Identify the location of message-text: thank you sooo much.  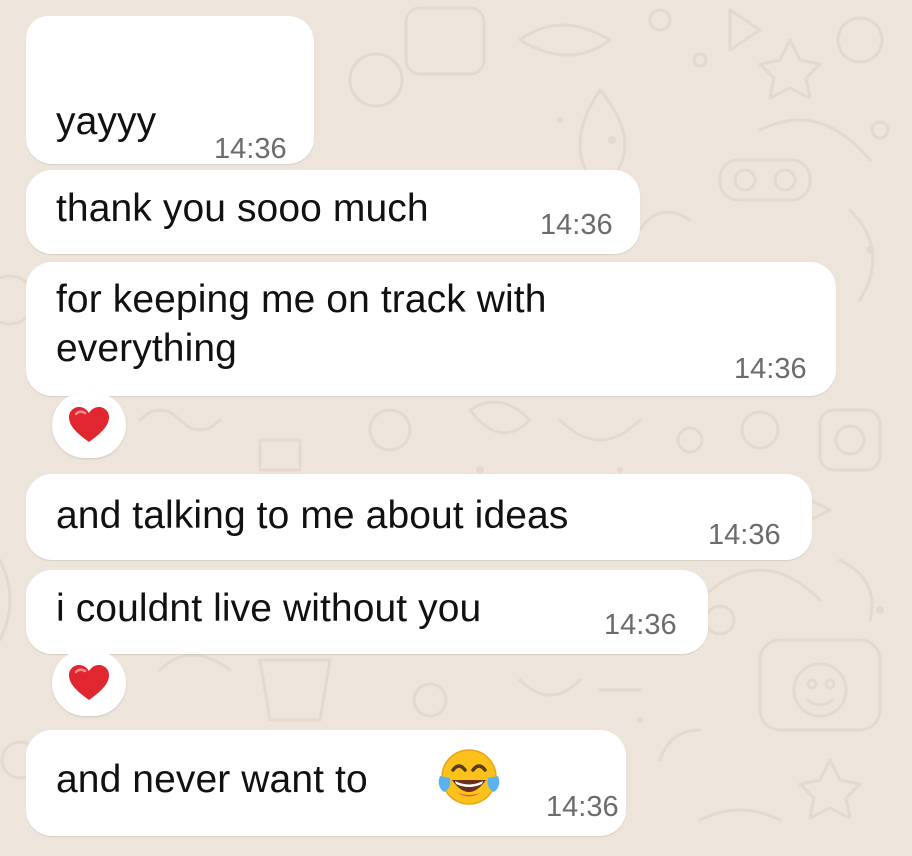
(242, 208).